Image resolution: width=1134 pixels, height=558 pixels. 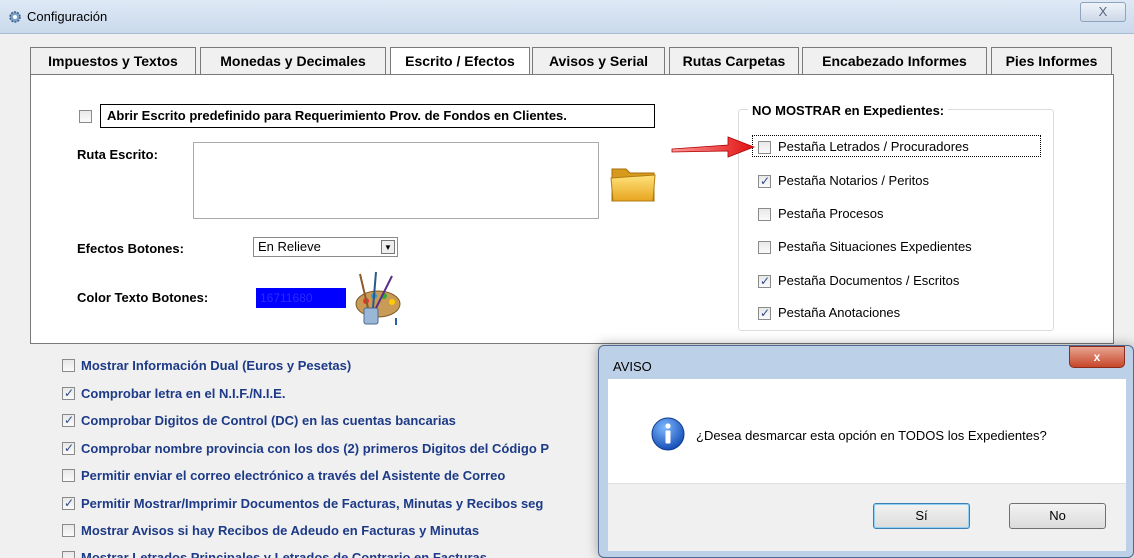 What do you see at coordinates (869, 280) in the screenshot?
I see `no-mostrar-item-label: Pestaña Documentos / Escritos` at bounding box center [869, 280].